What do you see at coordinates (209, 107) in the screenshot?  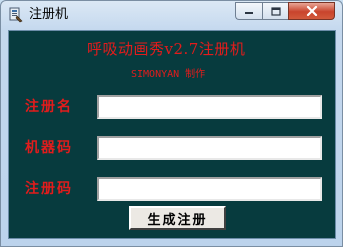 I see `username-input` at bounding box center [209, 107].